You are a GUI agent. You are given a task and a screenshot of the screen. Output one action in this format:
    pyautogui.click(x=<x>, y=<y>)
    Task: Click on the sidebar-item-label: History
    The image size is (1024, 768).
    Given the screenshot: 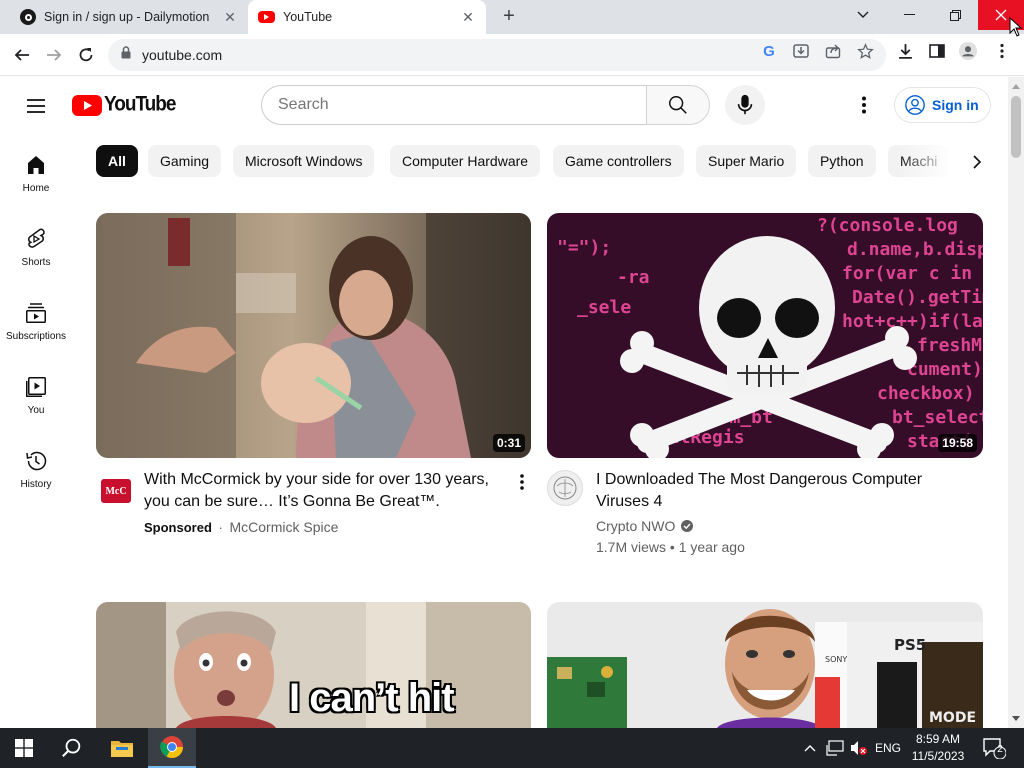 What is the action you would take?
    pyautogui.click(x=36, y=484)
    